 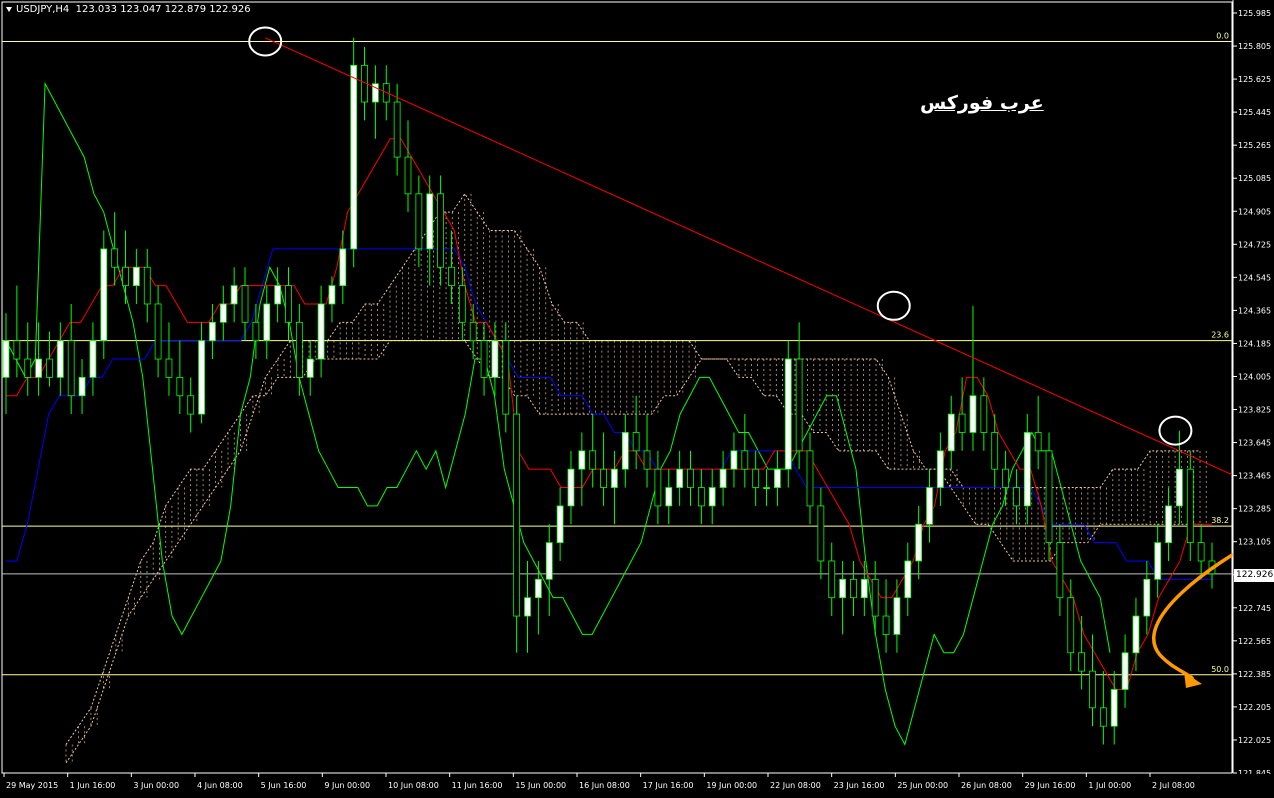 What do you see at coordinates (1254, 13) in the screenshot?
I see `y-tick-label: 125.985` at bounding box center [1254, 13].